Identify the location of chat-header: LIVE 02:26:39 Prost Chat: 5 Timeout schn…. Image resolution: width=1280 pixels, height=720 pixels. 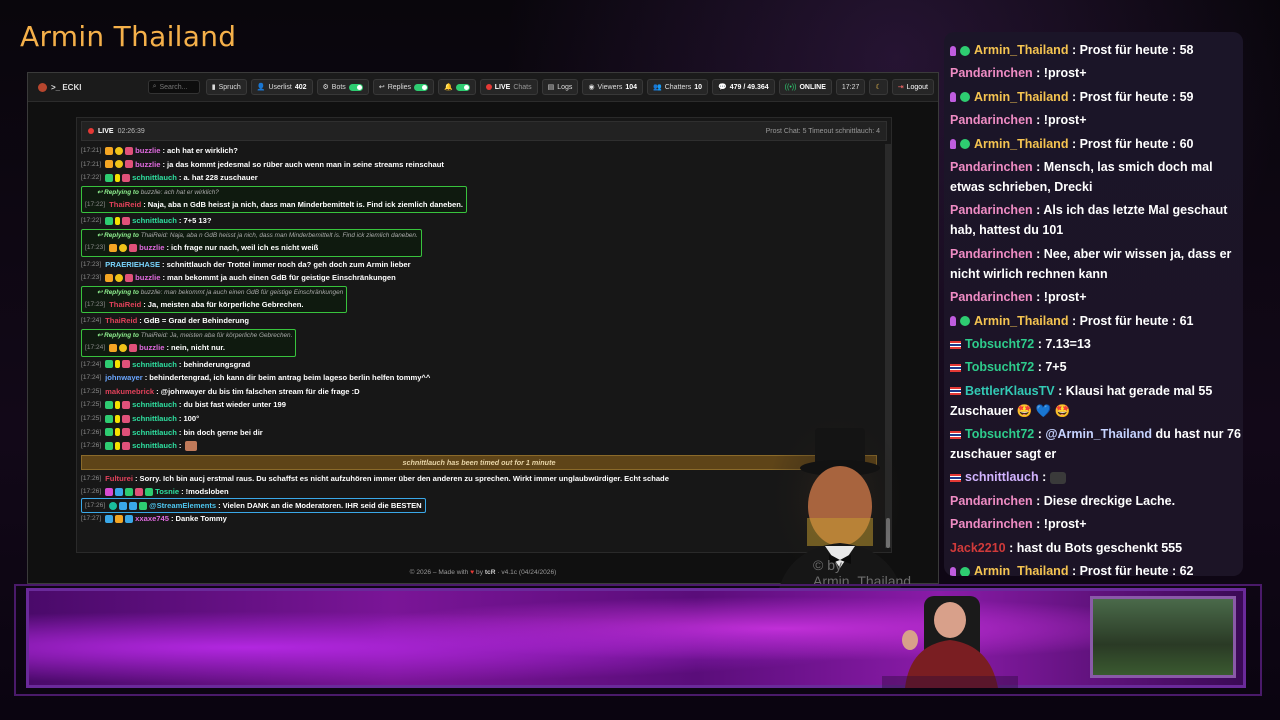
(484, 131).